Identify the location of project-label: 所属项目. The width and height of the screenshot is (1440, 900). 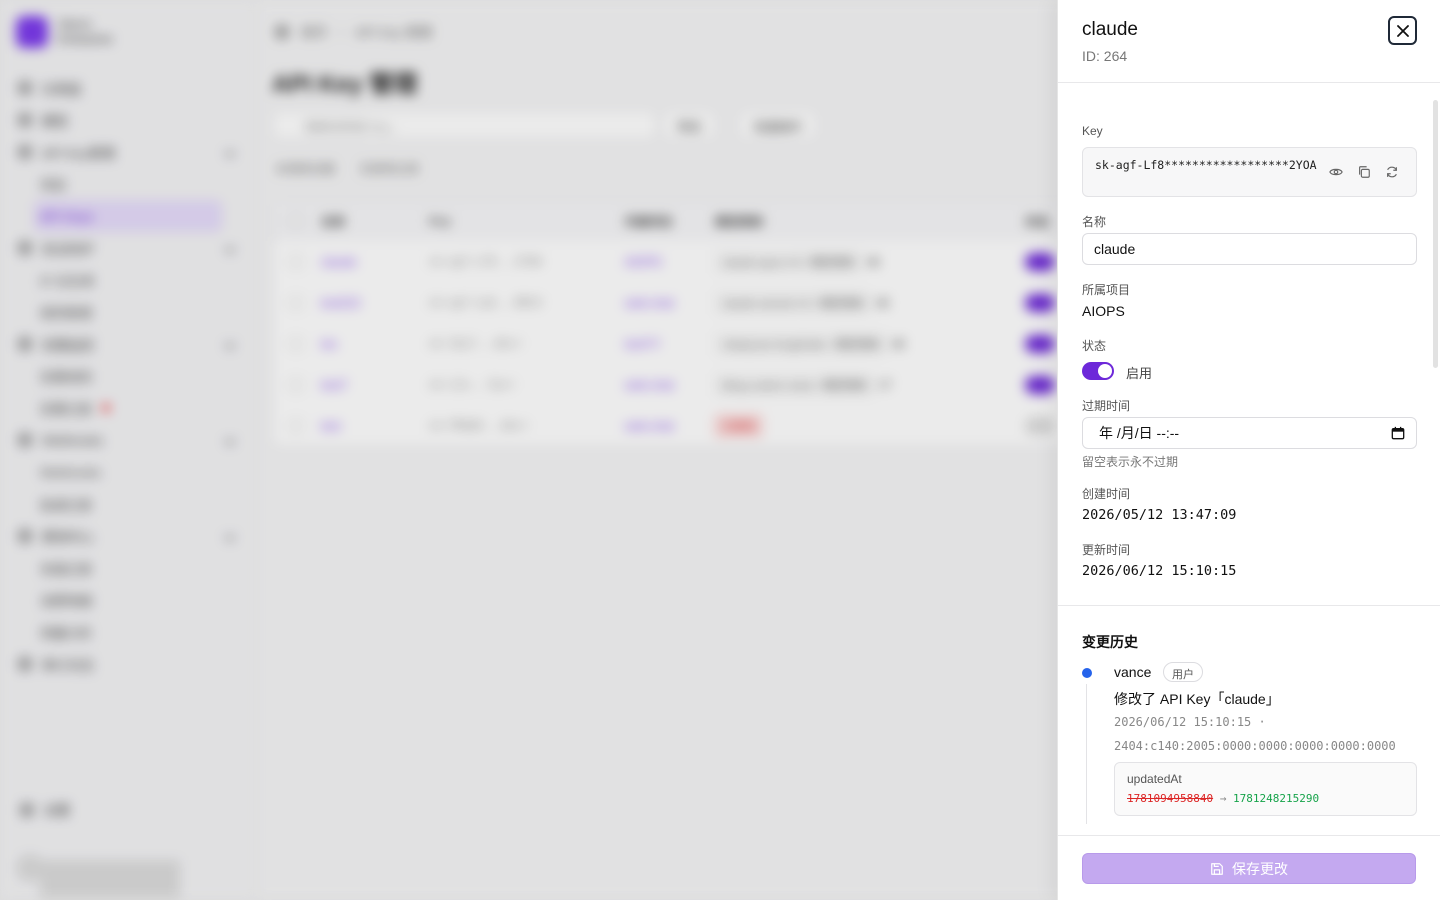
(1106, 290).